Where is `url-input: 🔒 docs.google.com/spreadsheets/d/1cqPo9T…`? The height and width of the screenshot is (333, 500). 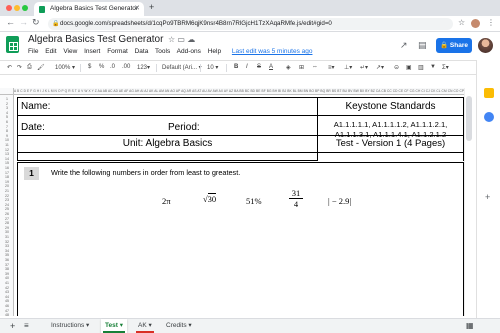
url-input: 🔒 docs.google.com/spreadsheets/d/1cqPo9T… is located at coordinates (250, 24).